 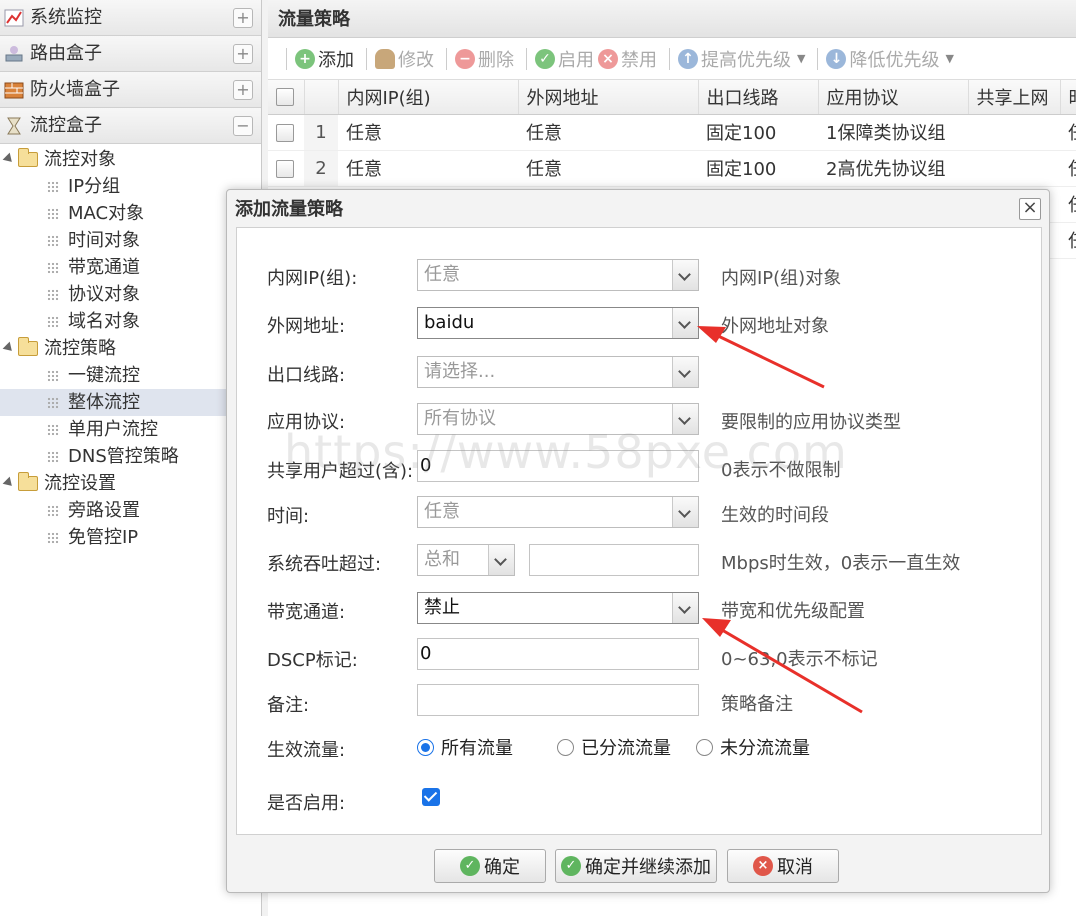 I want to click on ip-group-label: 内网IP(组):, so click(x=312, y=278).